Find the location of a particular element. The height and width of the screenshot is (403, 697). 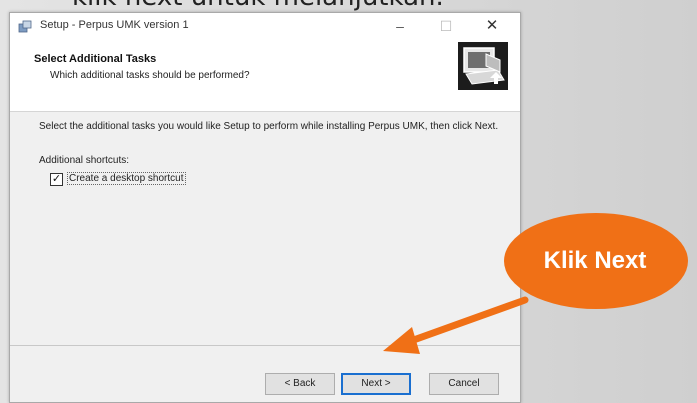

pointer-arrow-shaft is located at coordinates (466, 321).